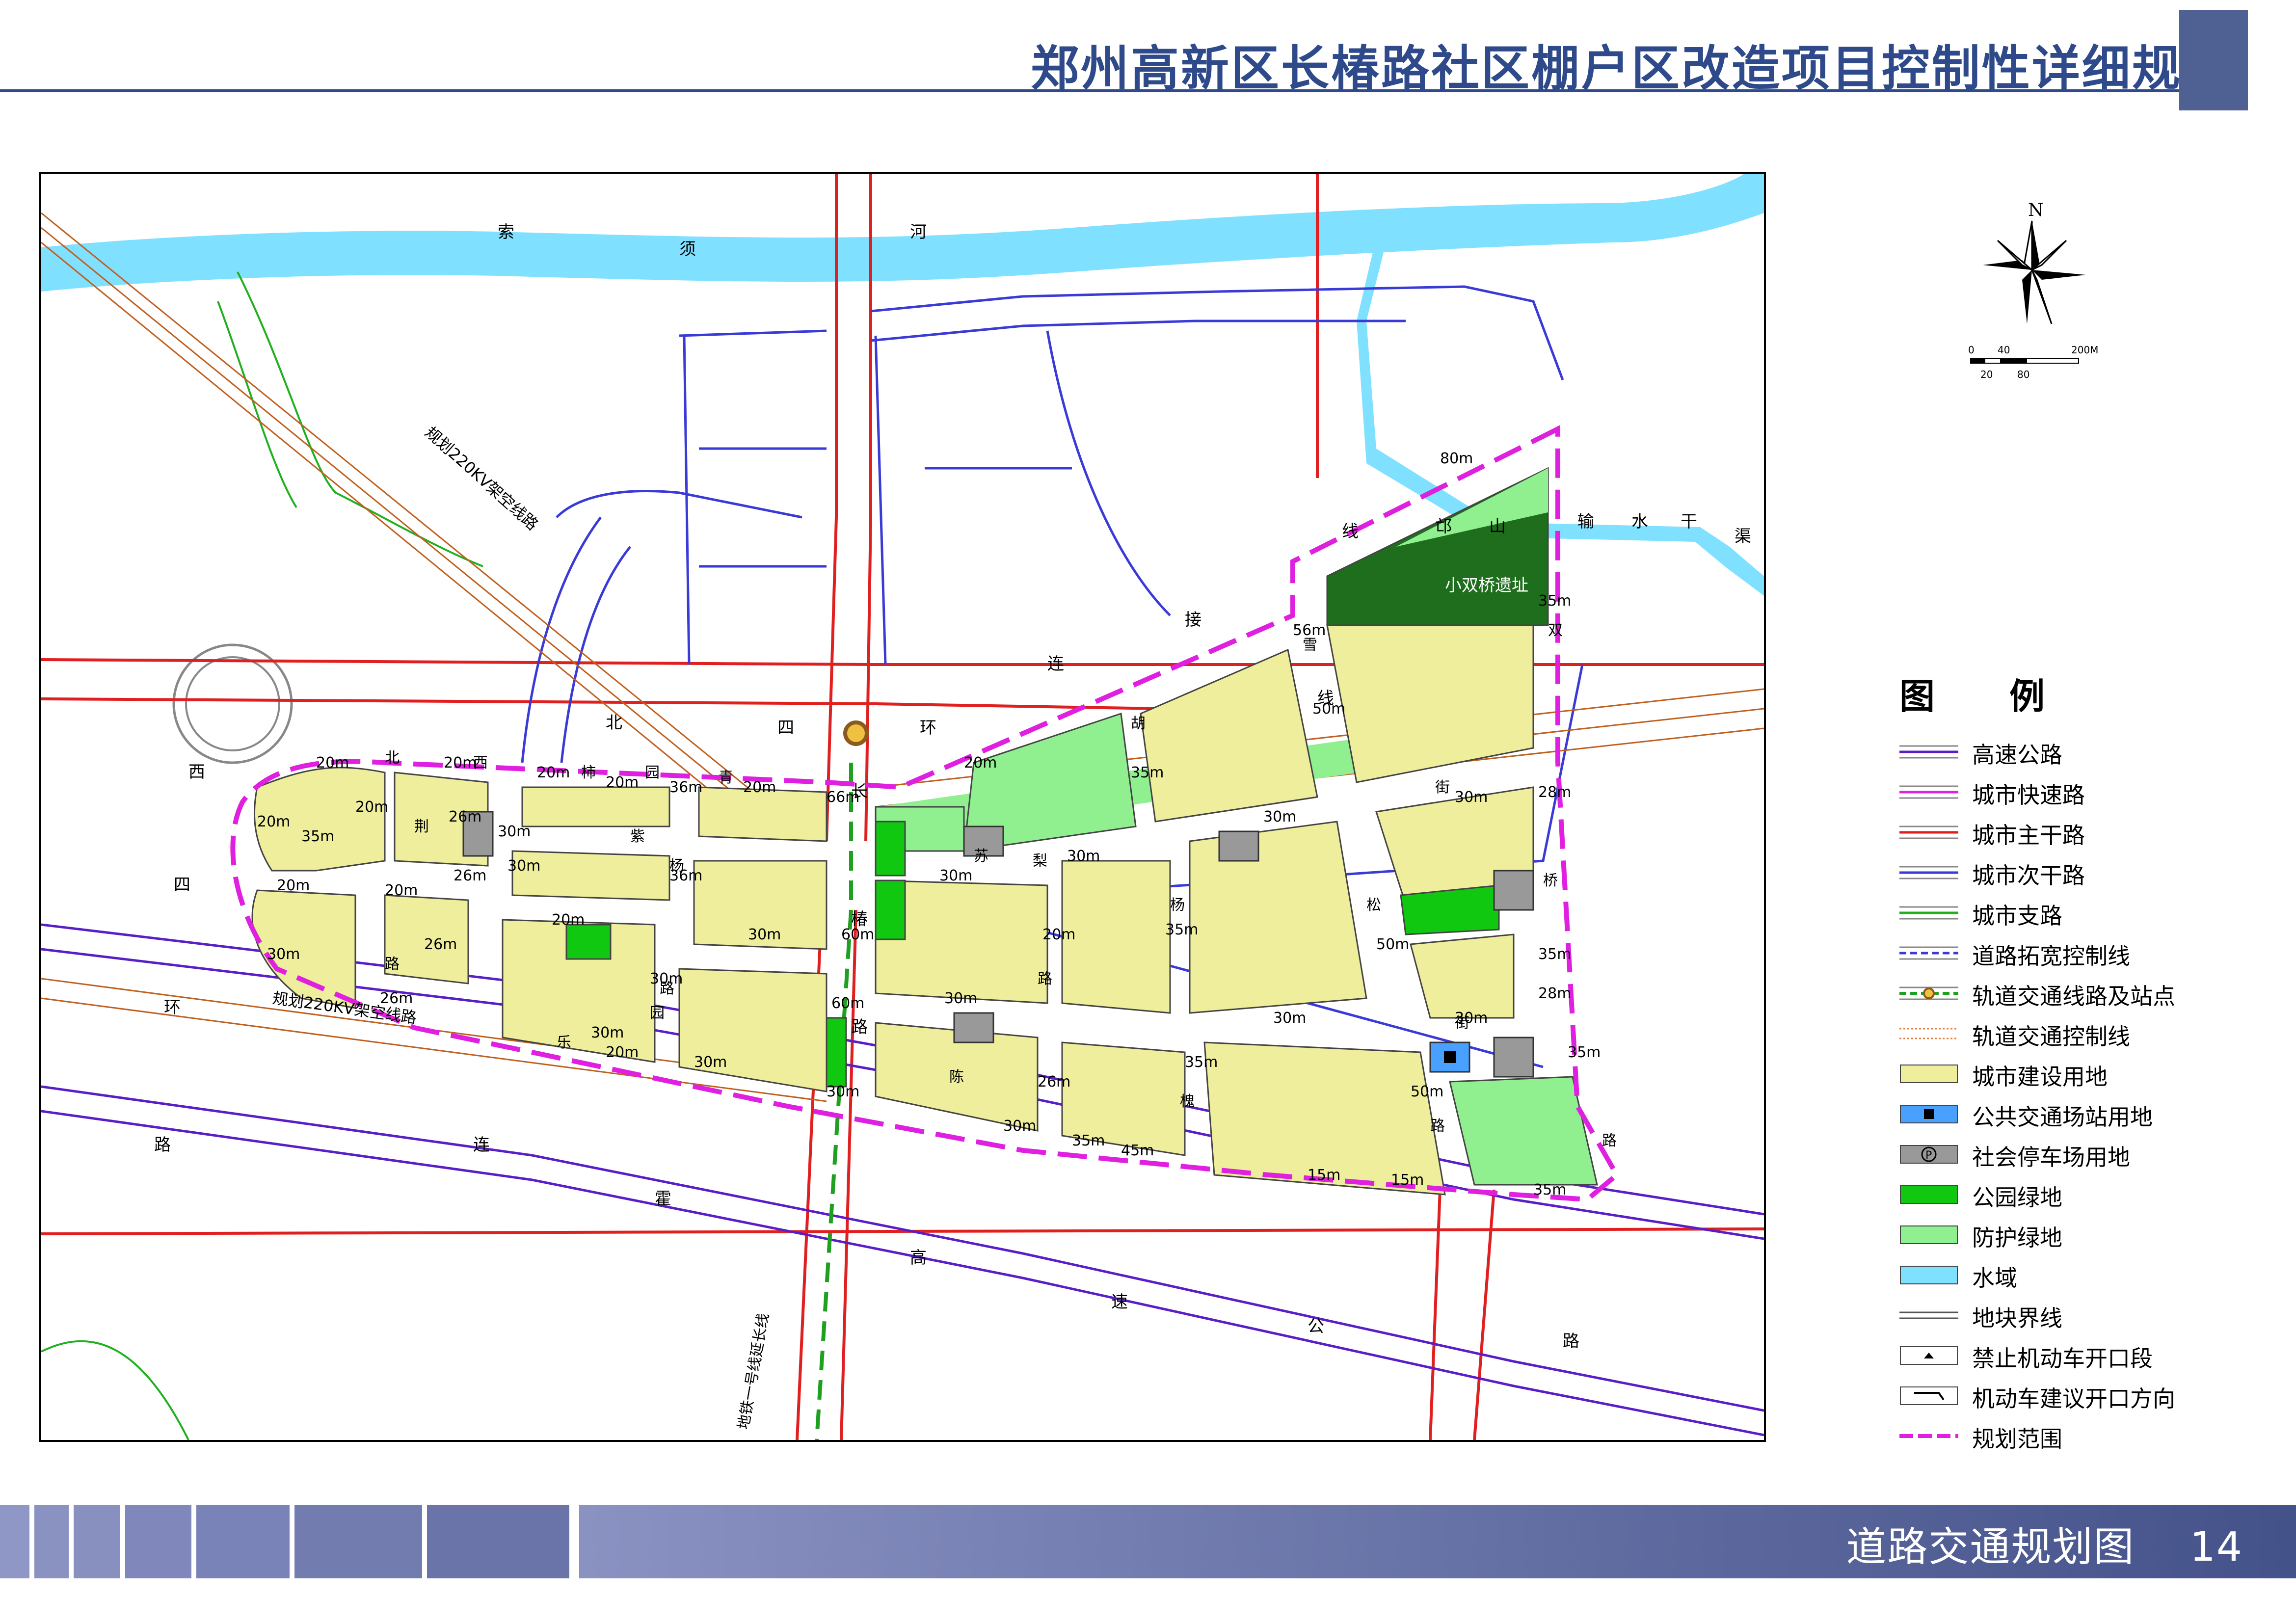 The width and height of the screenshot is (2296, 1624). What do you see at coordinates (2028, 795) in the screenshot?
I see `legend-label: 城市快速路` at bounding box center [2028, 795].